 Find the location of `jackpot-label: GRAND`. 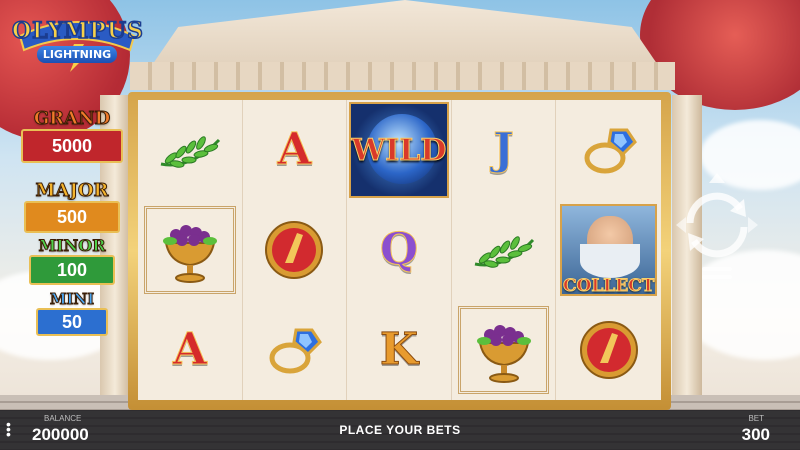

jackpot-label: GRAND is located at coordinates (72, 119).